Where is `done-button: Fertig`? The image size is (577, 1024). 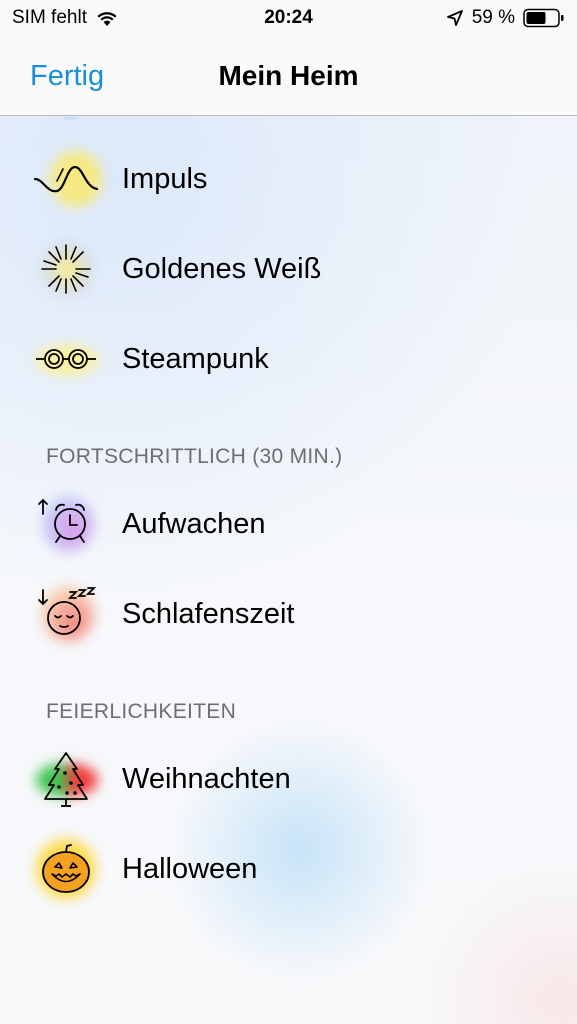 done-button: Fertig is located at coordinates (67, 76).